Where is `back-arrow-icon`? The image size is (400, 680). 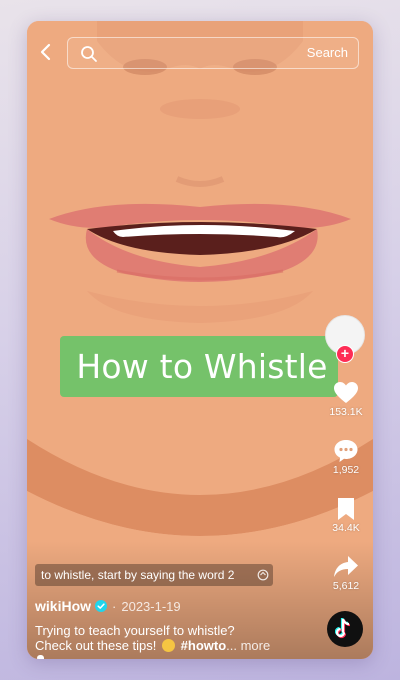 back-arrow-icon is located at coordinates (45, 52).